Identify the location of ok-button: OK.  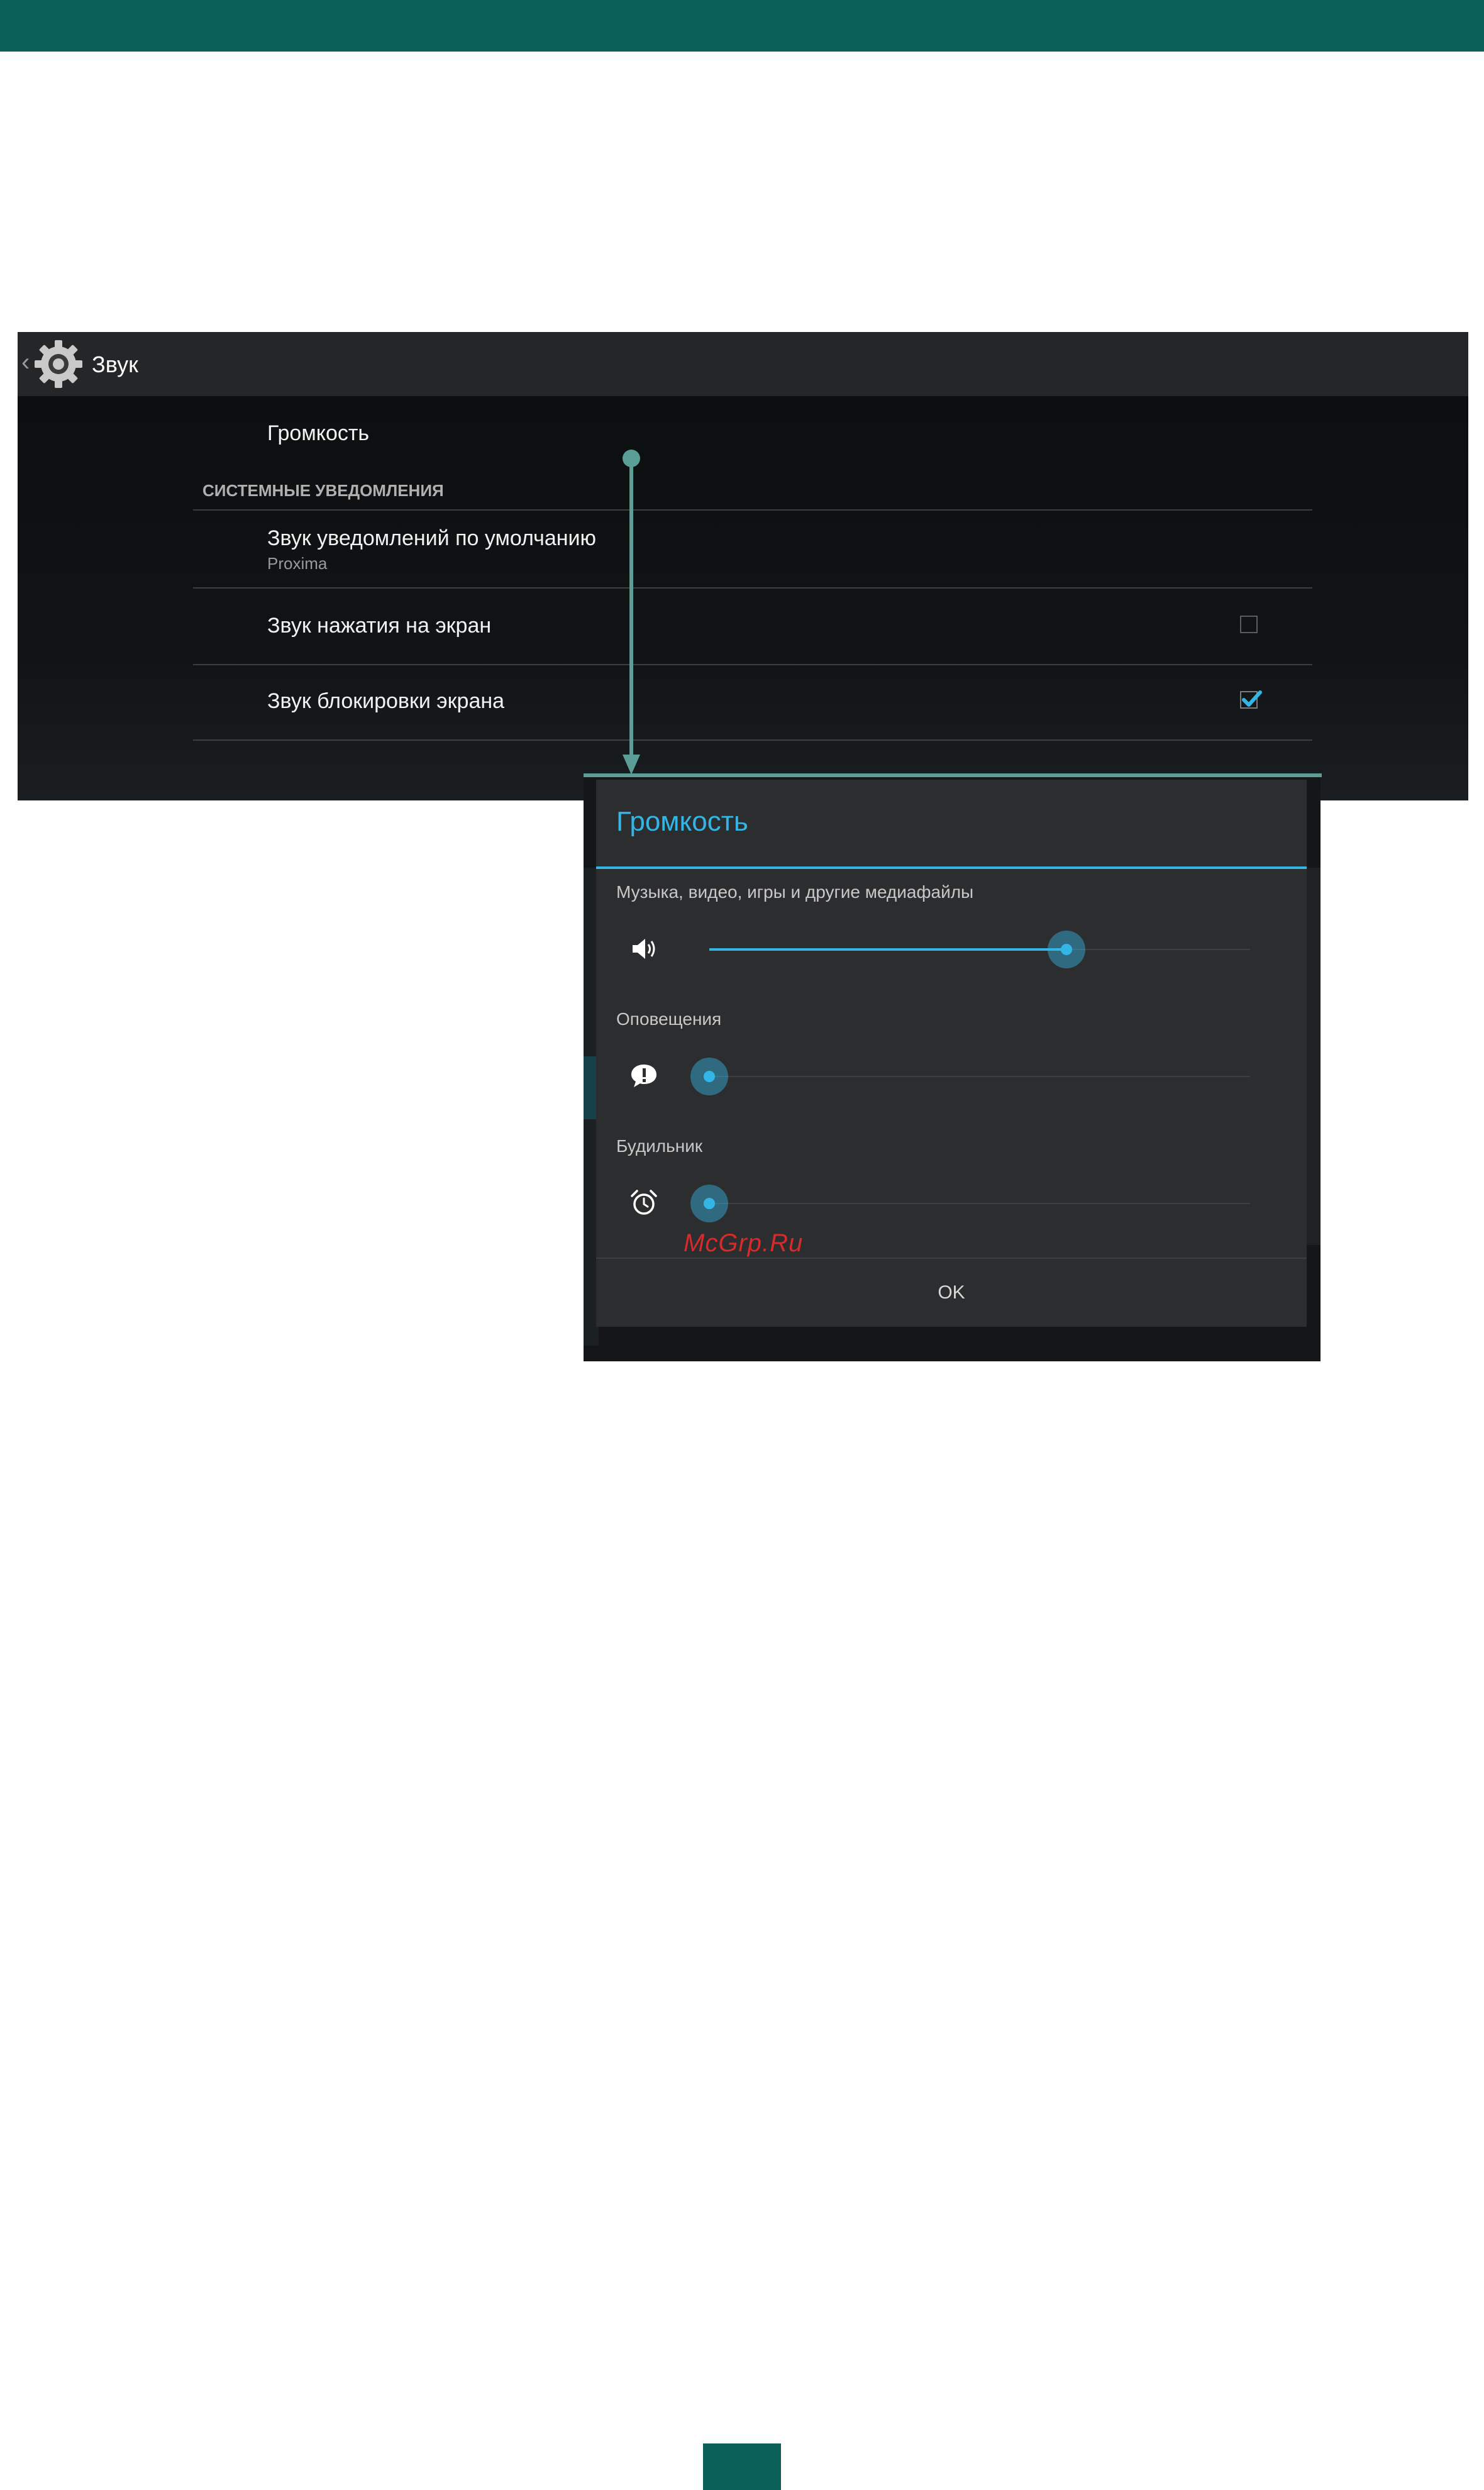
(951, 1293).